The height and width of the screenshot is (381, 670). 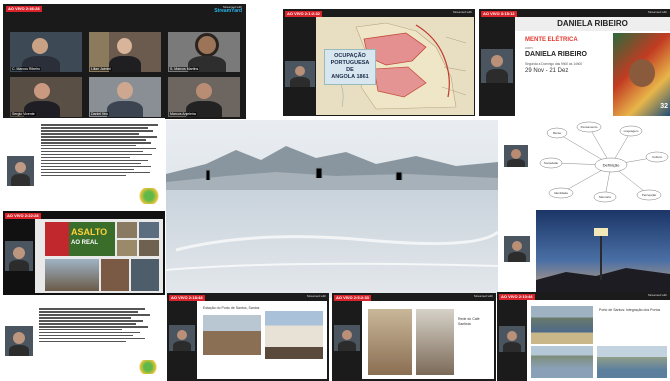 What do you see at coordinates (184, 68) in the screenshot?
I see `participant-name: S. Marcos Martins` at bounding box center [184, 68].